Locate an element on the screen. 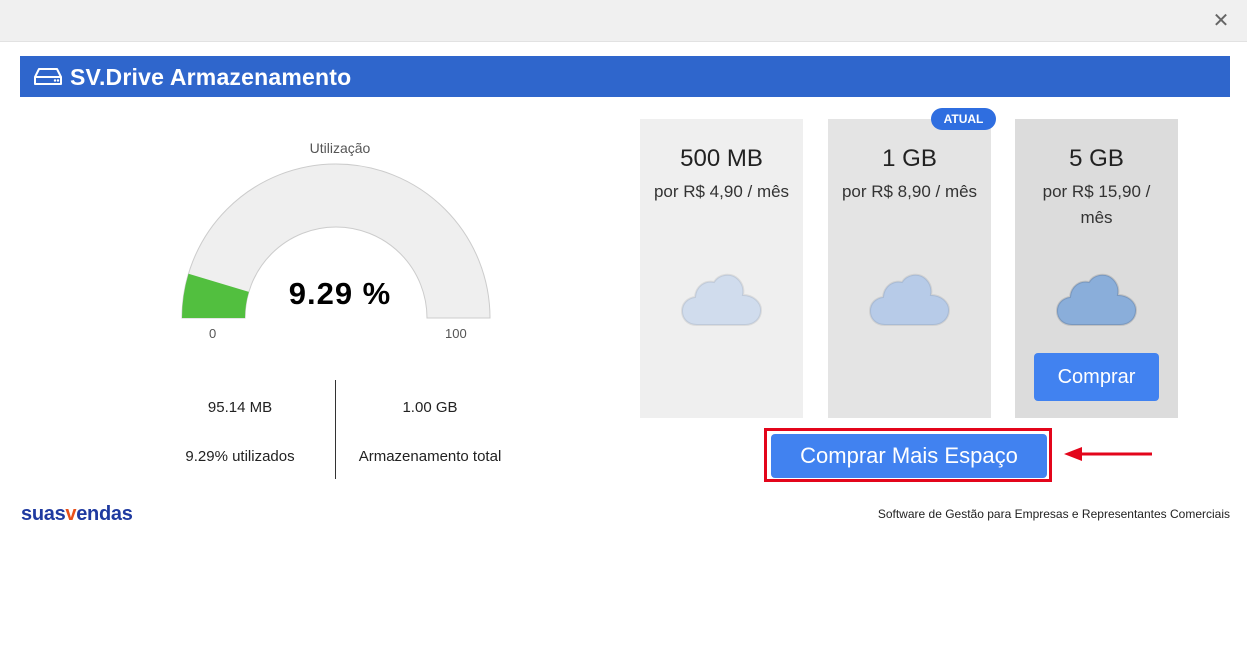  close-icon: ✕ is located at coordinates (1221, 21).